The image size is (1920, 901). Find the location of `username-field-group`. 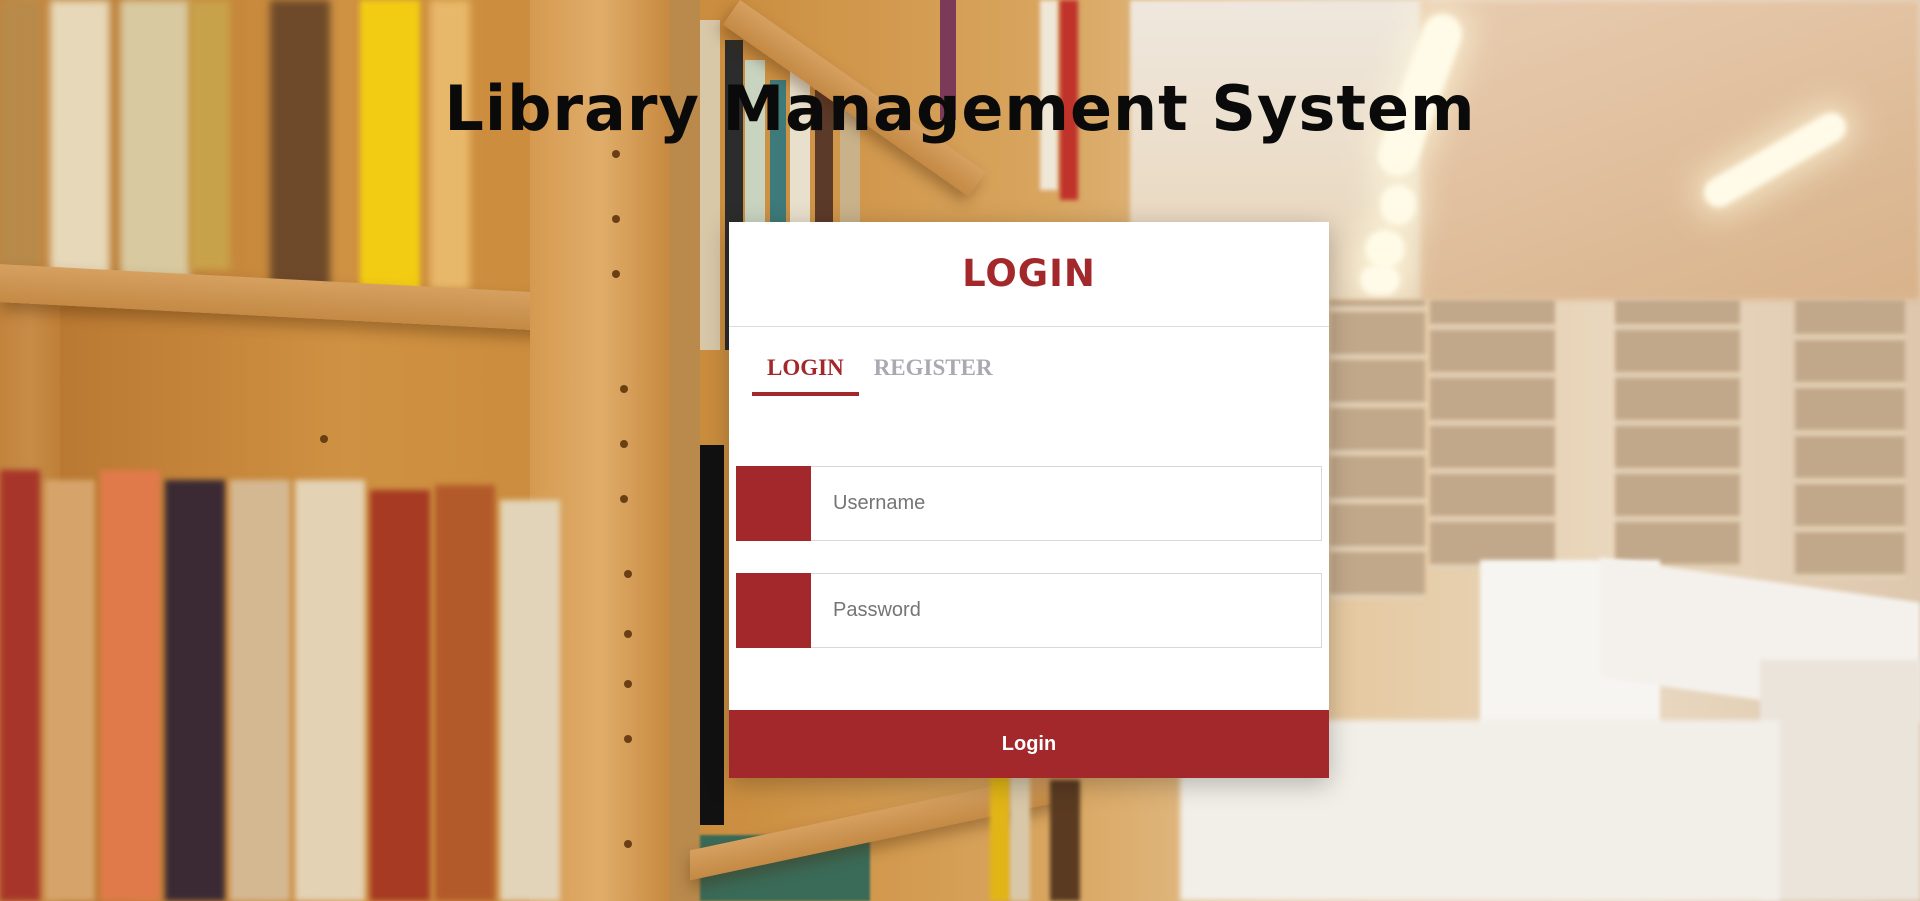

username-field-group is located at coordinates (1029, 503).